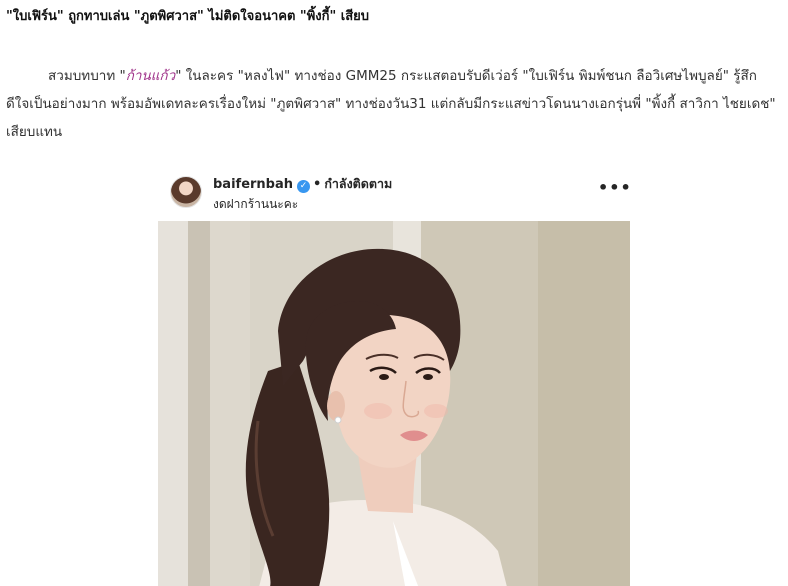  Describe the element at coordinates (87, 76) in the screenshot. I see `lead-text-start: สวมบทบาท "` at that location.